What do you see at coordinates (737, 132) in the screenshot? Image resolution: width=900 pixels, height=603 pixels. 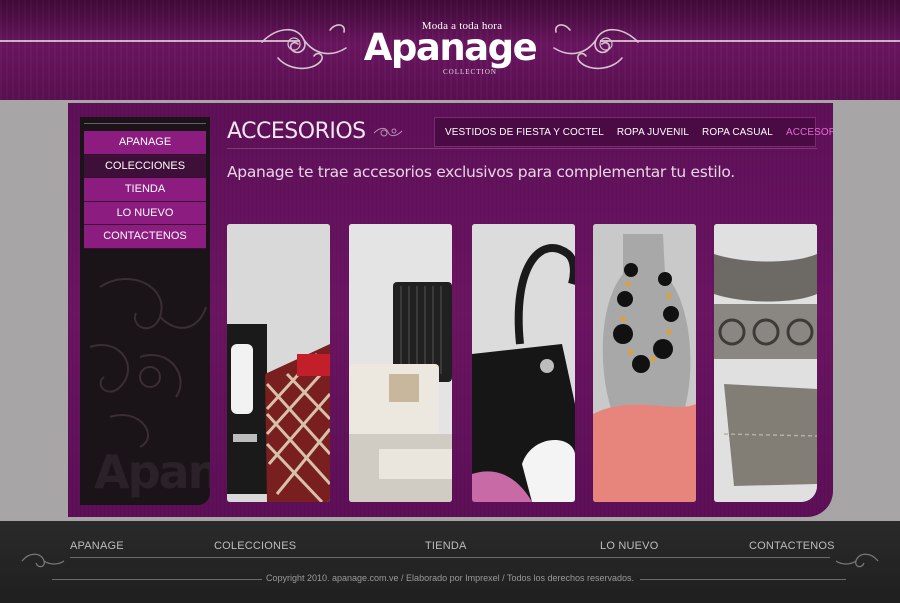 I see `nav-ropa-casual: ROPA CASUAL` at bounding box center [737, 132].